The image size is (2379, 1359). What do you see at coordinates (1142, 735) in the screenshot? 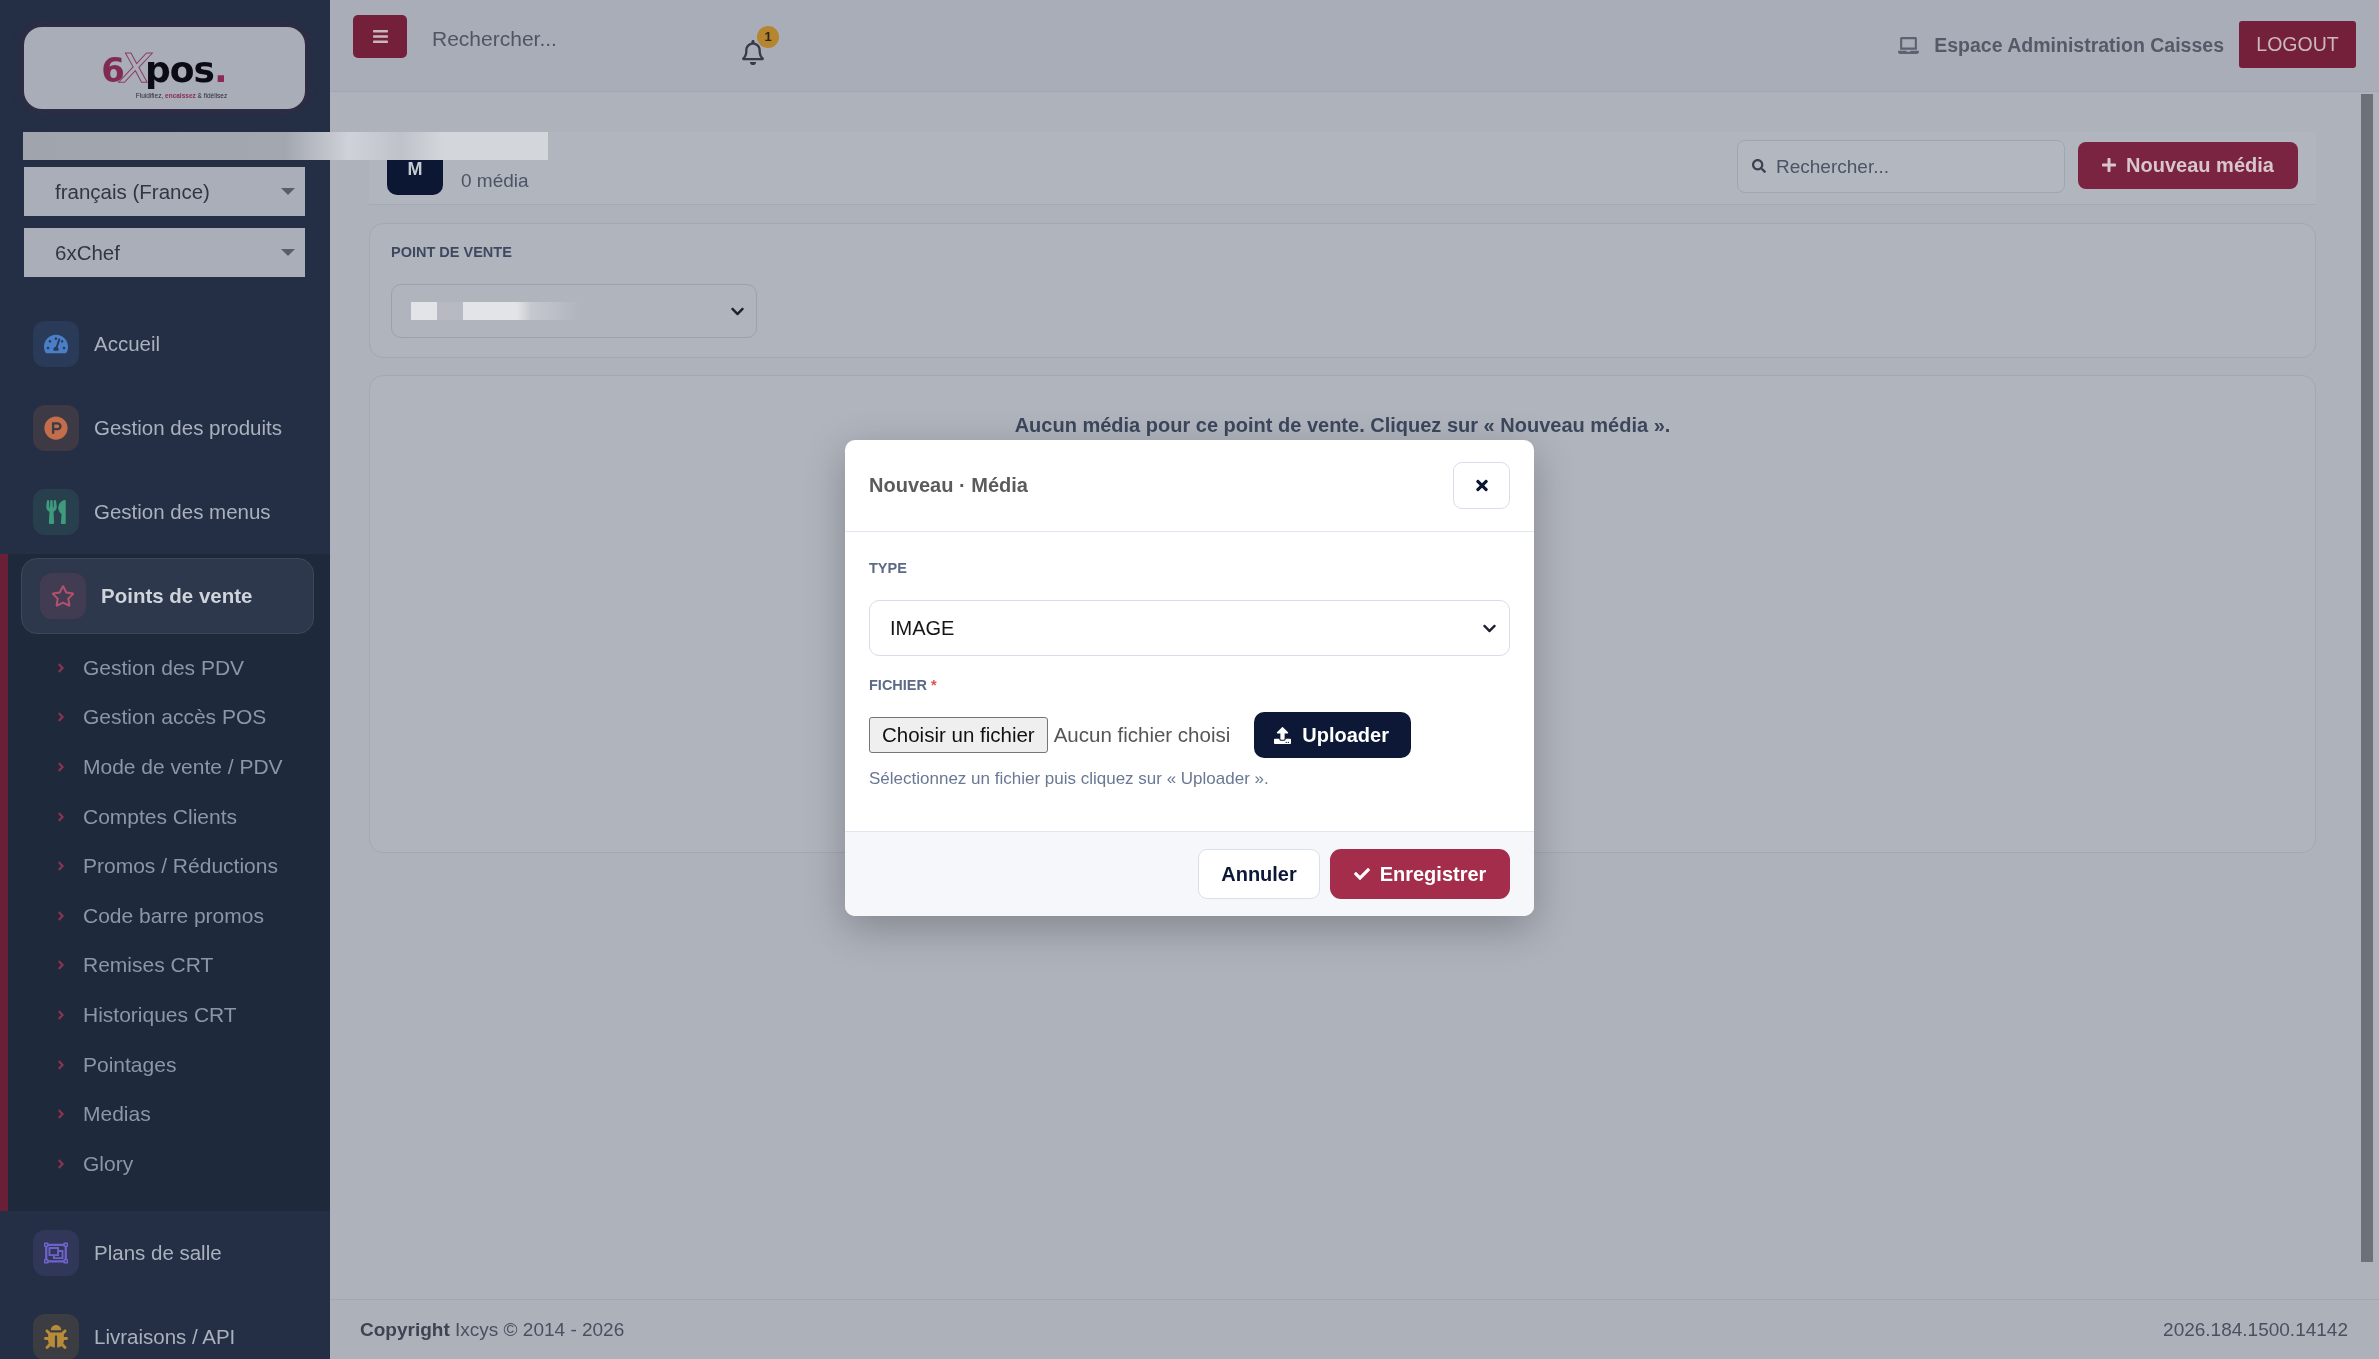
I see `file-status: Aucun fichier choisi` at bounding box center [1142, 735].